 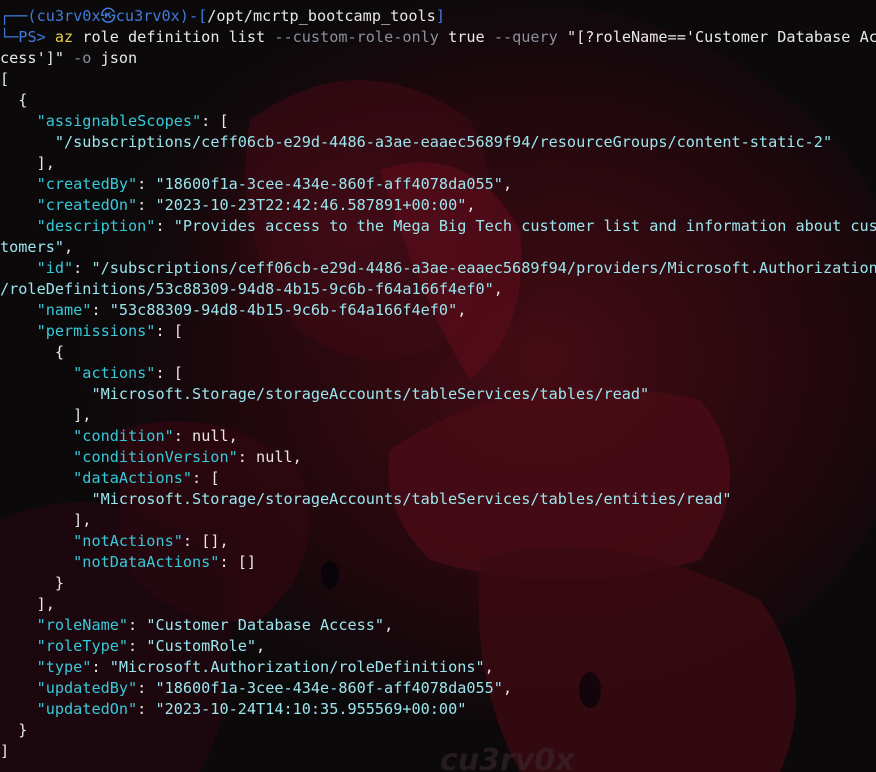 I want to click on json-line: "assignableScopes": [, so click(x=132, y=121).